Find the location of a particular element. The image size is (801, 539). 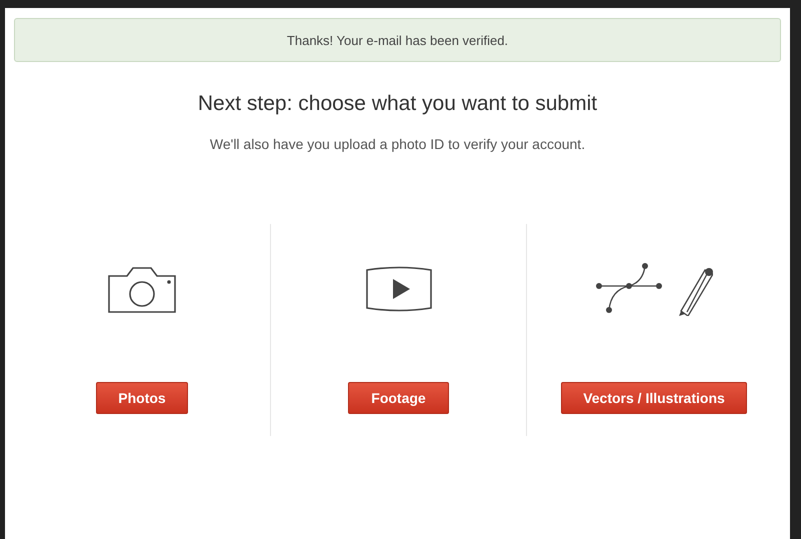

subtitle: We'll also have you upload a photo ID to verify your account. is located at coordinates (397, 144).